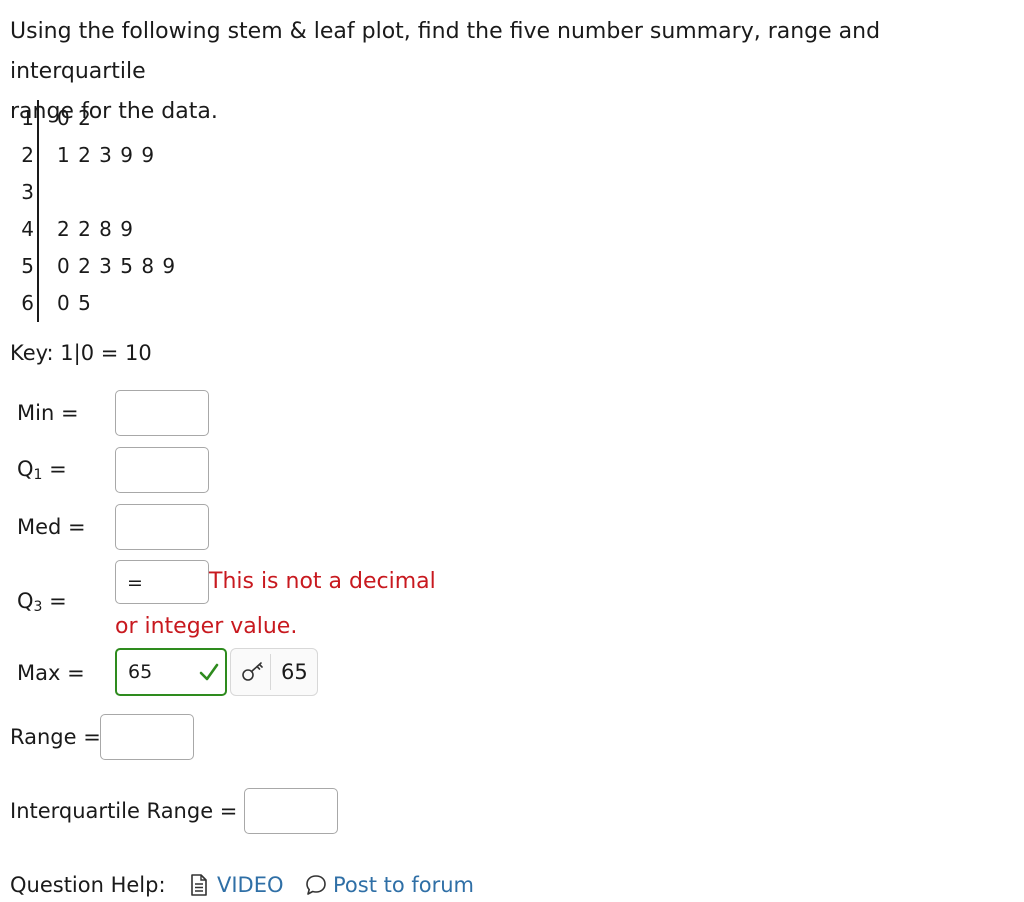 Image resolution: width=1024 pixels, height=902 pixels. Describe the element at coordinates (160, 118) in the screenshot. I see `stem-leaf-row: 1 0 2` at that location.